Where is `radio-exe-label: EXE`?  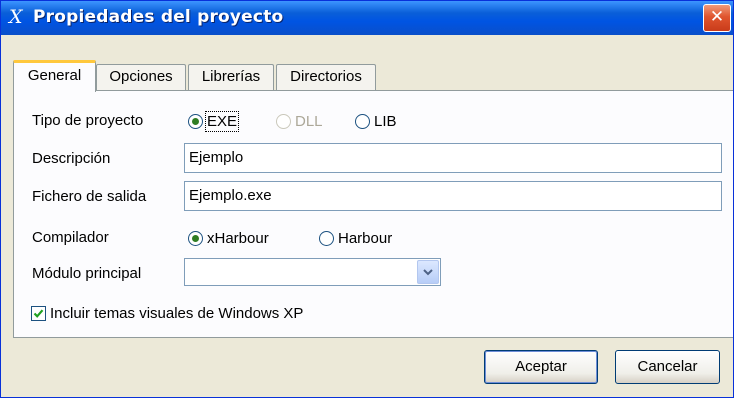 radio-exe-label: EXE is located at coordinates (222, 121).